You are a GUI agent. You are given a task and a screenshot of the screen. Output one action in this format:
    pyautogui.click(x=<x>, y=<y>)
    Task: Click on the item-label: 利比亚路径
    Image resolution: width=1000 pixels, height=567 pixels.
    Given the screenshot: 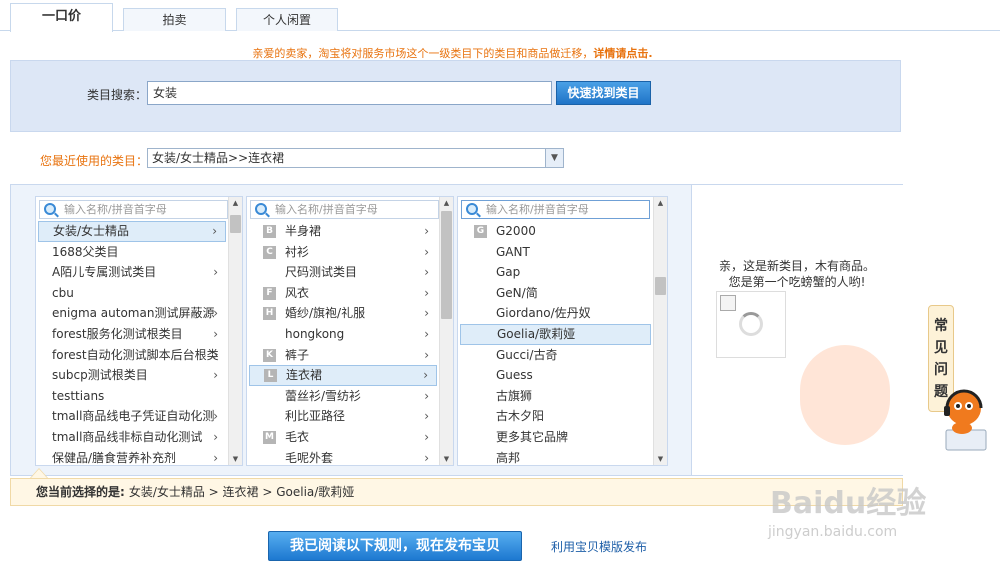 What is the action you would take?
    pyautogui.click(x=315, y=416)
    